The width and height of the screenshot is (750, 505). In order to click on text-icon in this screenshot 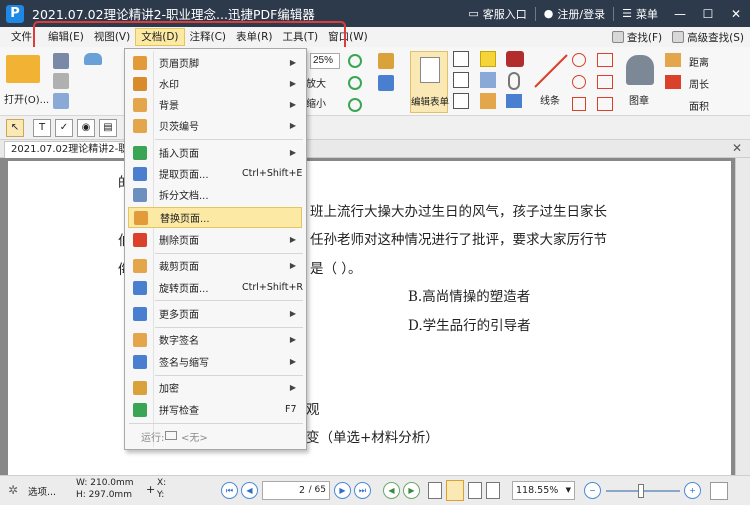, I will do `click(488, 80)`.